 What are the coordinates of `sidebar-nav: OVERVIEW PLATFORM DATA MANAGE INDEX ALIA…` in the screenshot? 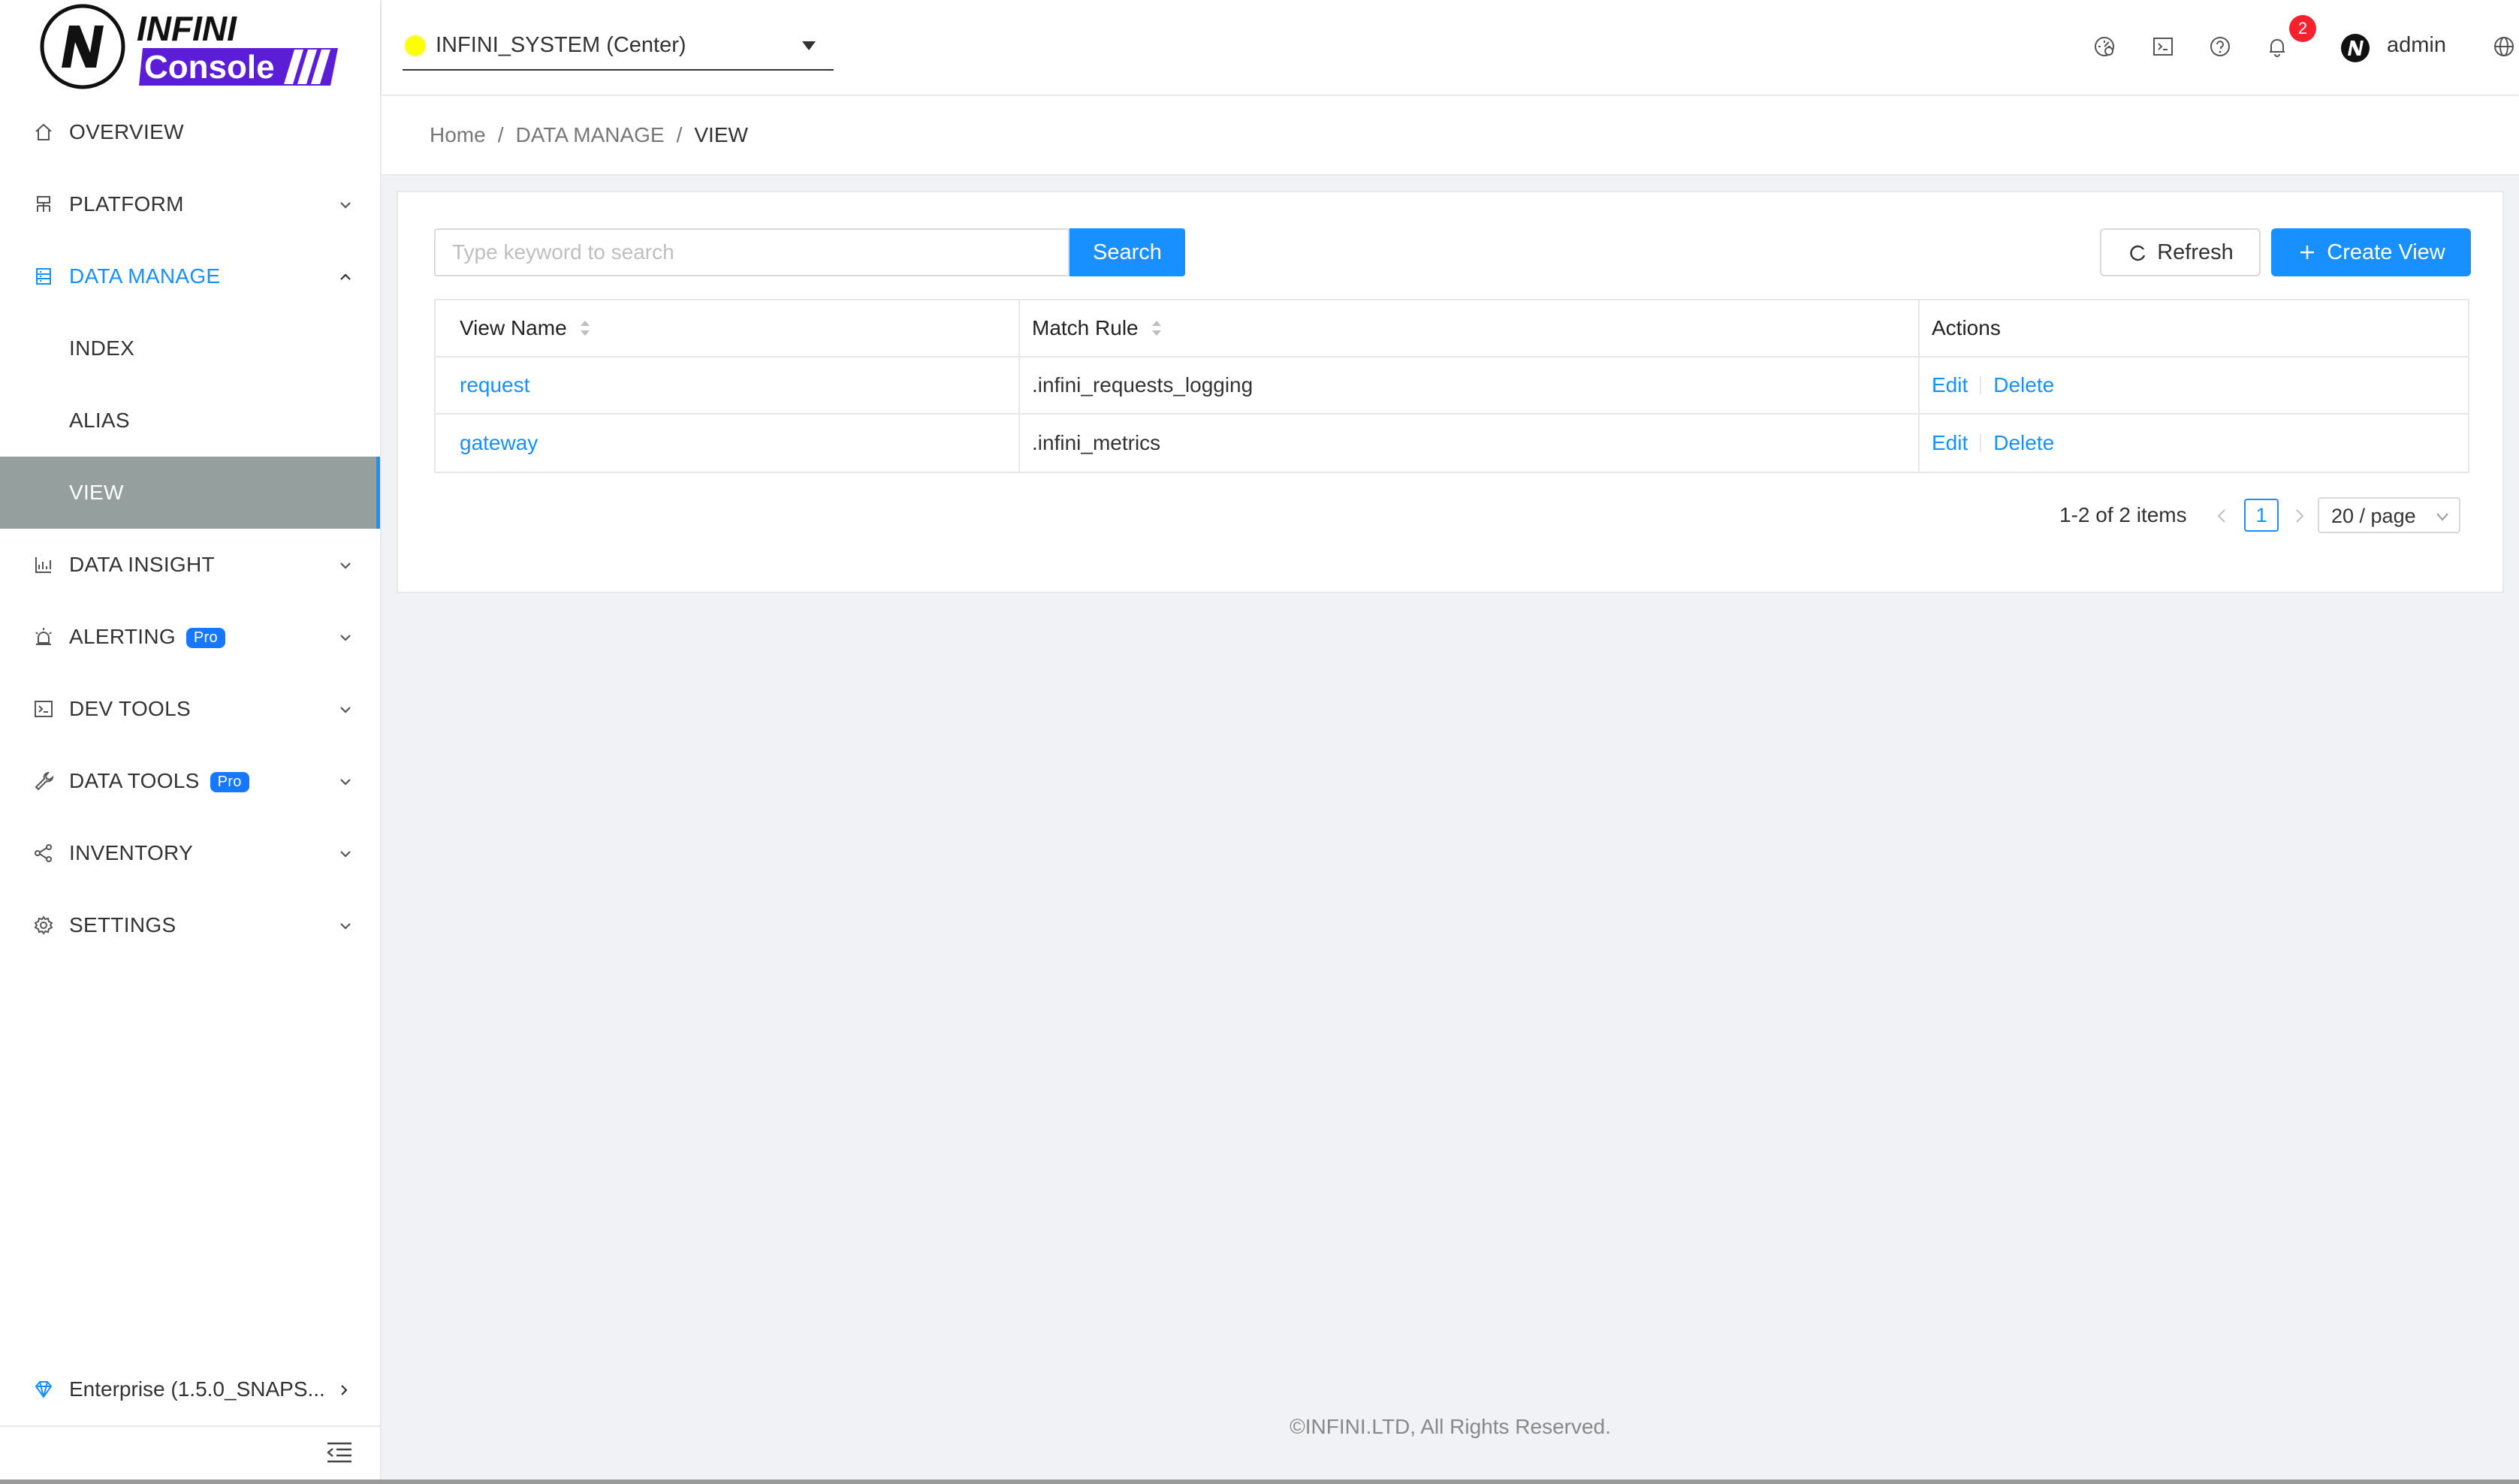 It's located at (190, 528).